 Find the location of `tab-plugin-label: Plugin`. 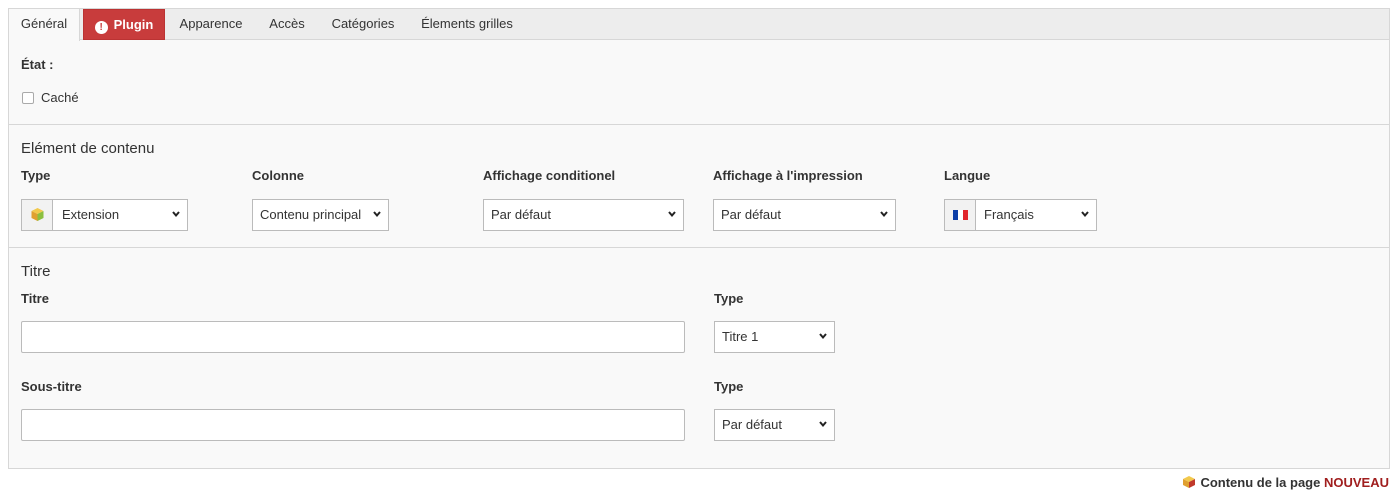

tab-plugin-label: Plugin is located at coordinates (133, 24).